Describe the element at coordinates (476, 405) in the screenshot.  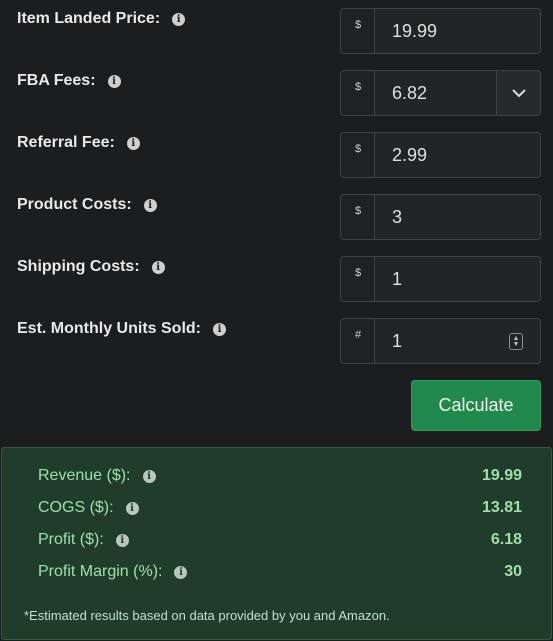
I see `calculate-button: Calculate` at that location.